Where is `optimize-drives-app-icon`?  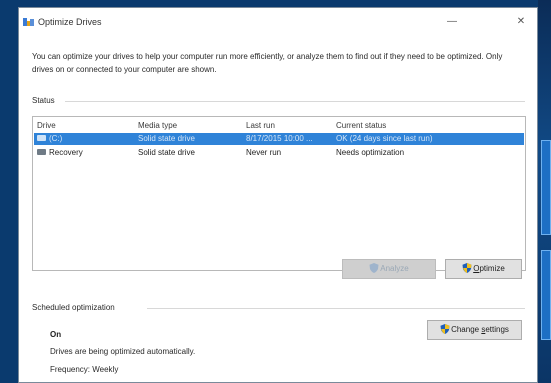 optimize-drives-app-icon is located at coordinates (28, 22).